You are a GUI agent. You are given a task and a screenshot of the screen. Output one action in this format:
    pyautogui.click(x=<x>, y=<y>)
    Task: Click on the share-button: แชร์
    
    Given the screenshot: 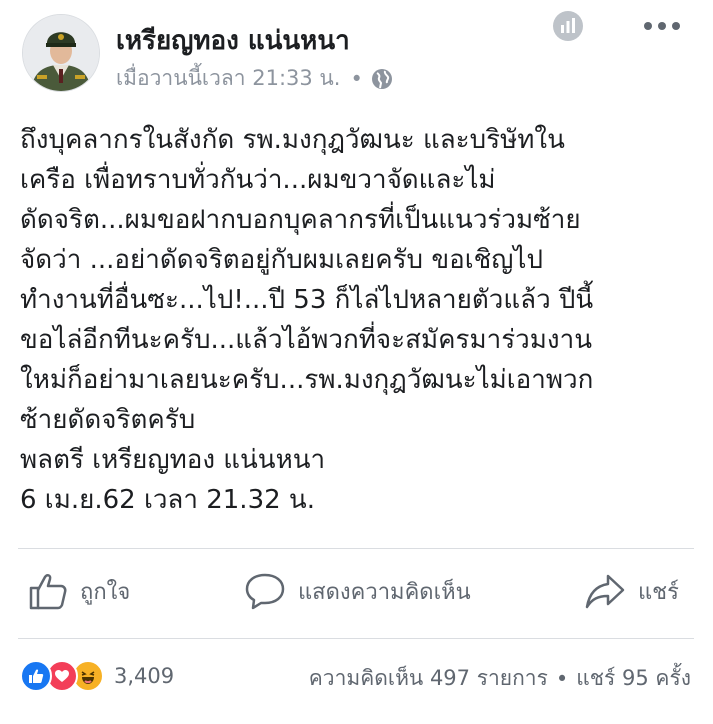 What is the action you would take?
    pyautogui.click(x=631, y=591)
    